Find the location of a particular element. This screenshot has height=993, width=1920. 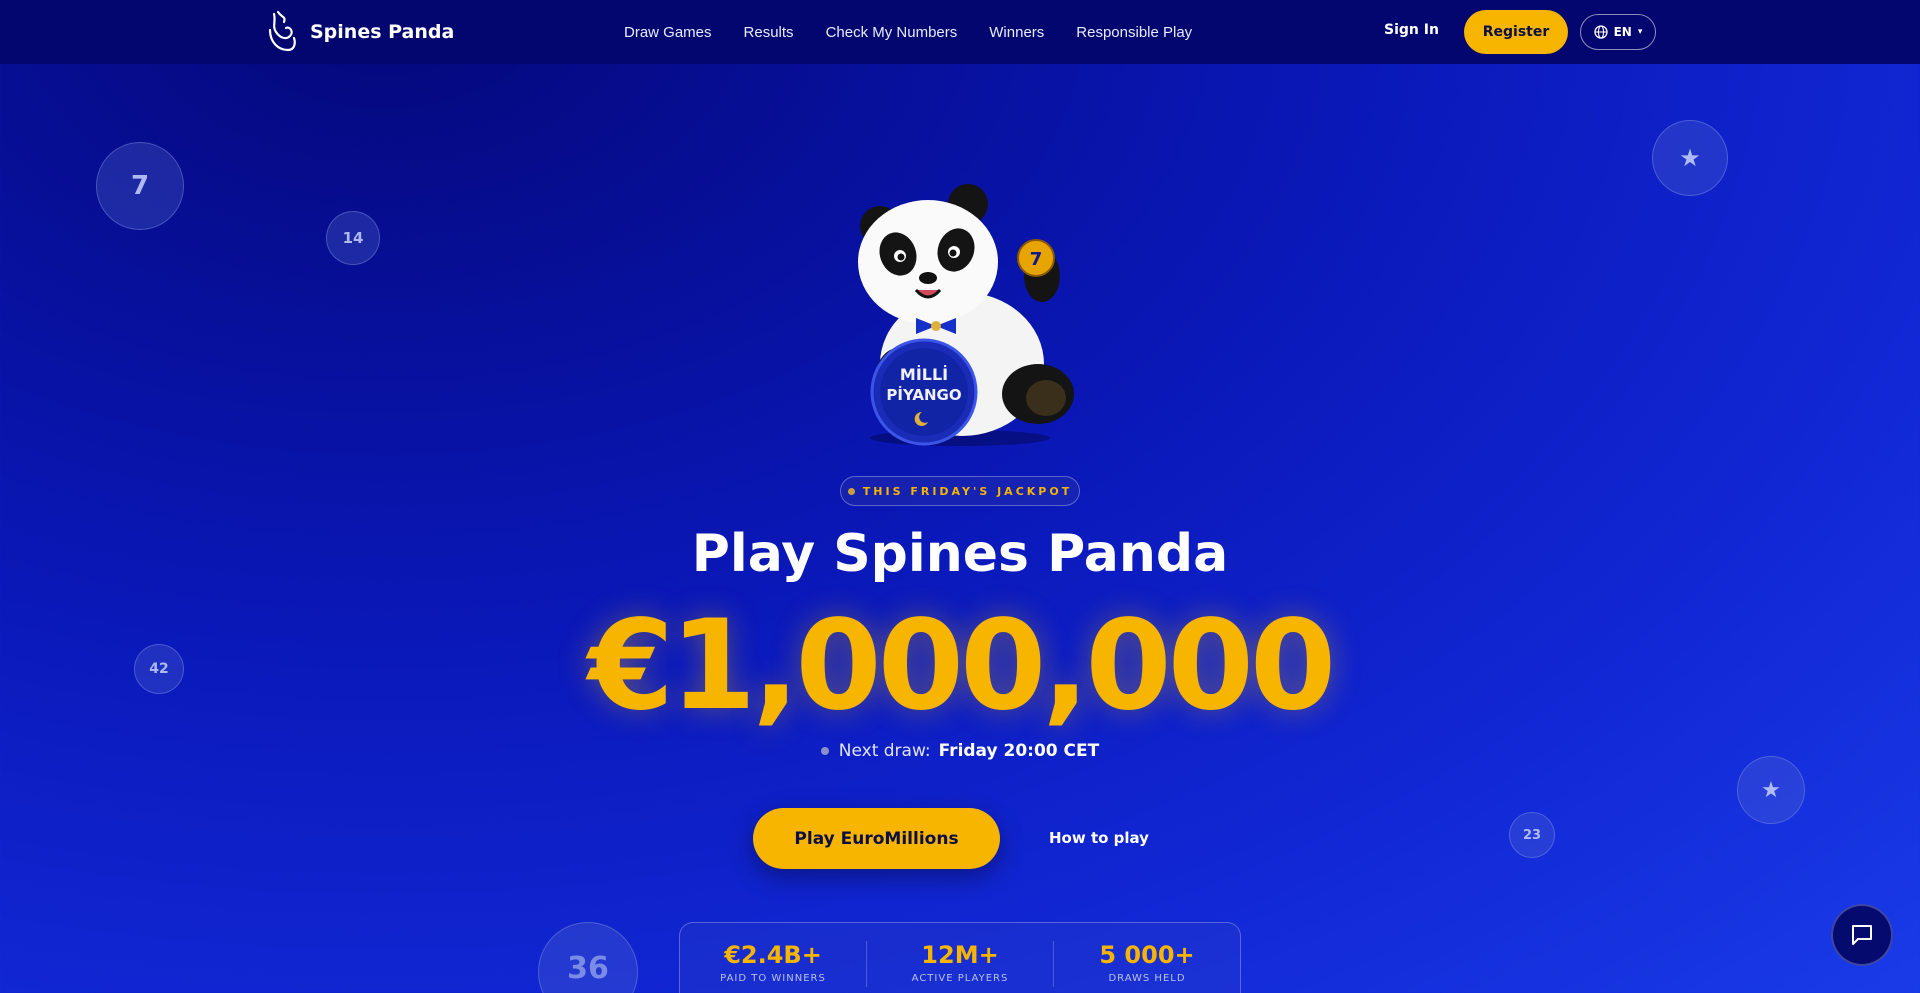

chat-button is located at coordinates (1862, 935).